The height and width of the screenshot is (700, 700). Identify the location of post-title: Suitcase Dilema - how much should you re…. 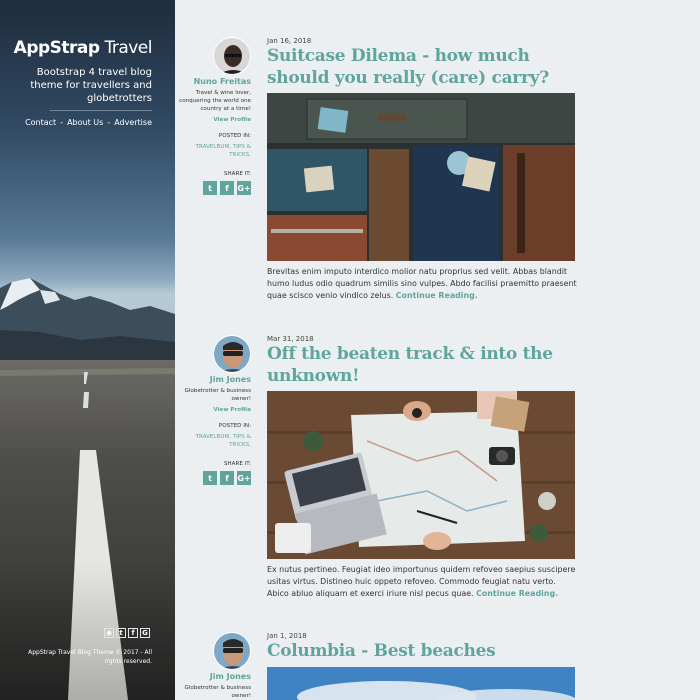
(422, 67).